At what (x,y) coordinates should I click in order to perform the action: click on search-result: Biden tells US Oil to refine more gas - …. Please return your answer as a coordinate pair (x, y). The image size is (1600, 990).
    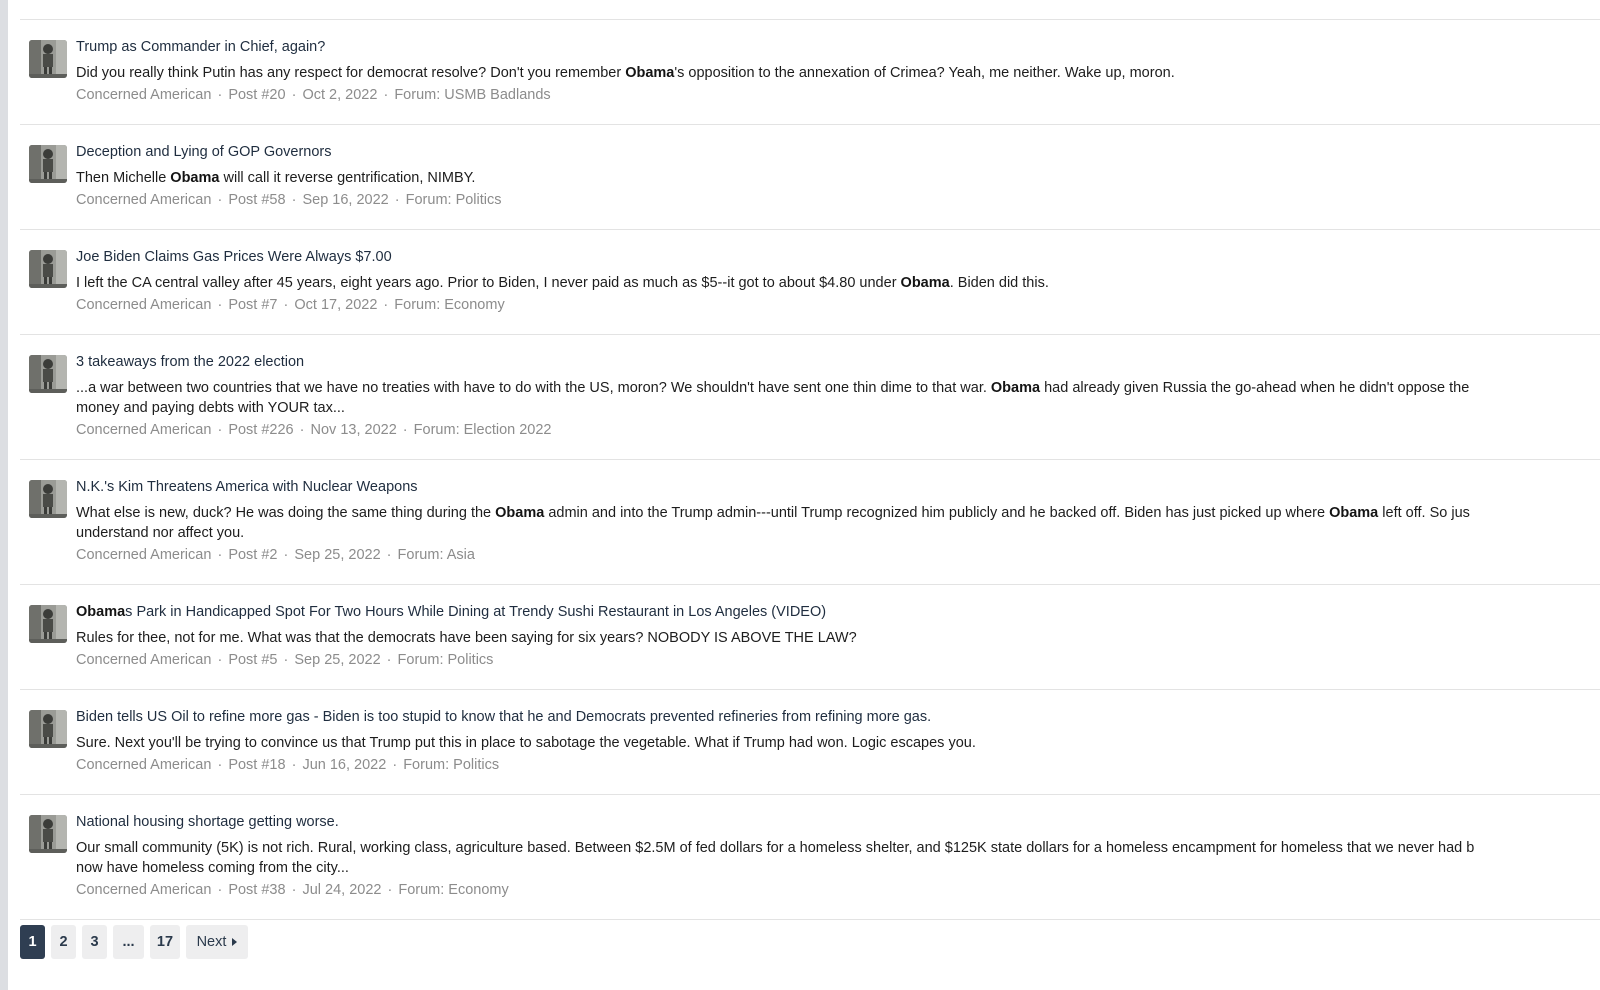
    Looking at the image, I should click on (810, 742).